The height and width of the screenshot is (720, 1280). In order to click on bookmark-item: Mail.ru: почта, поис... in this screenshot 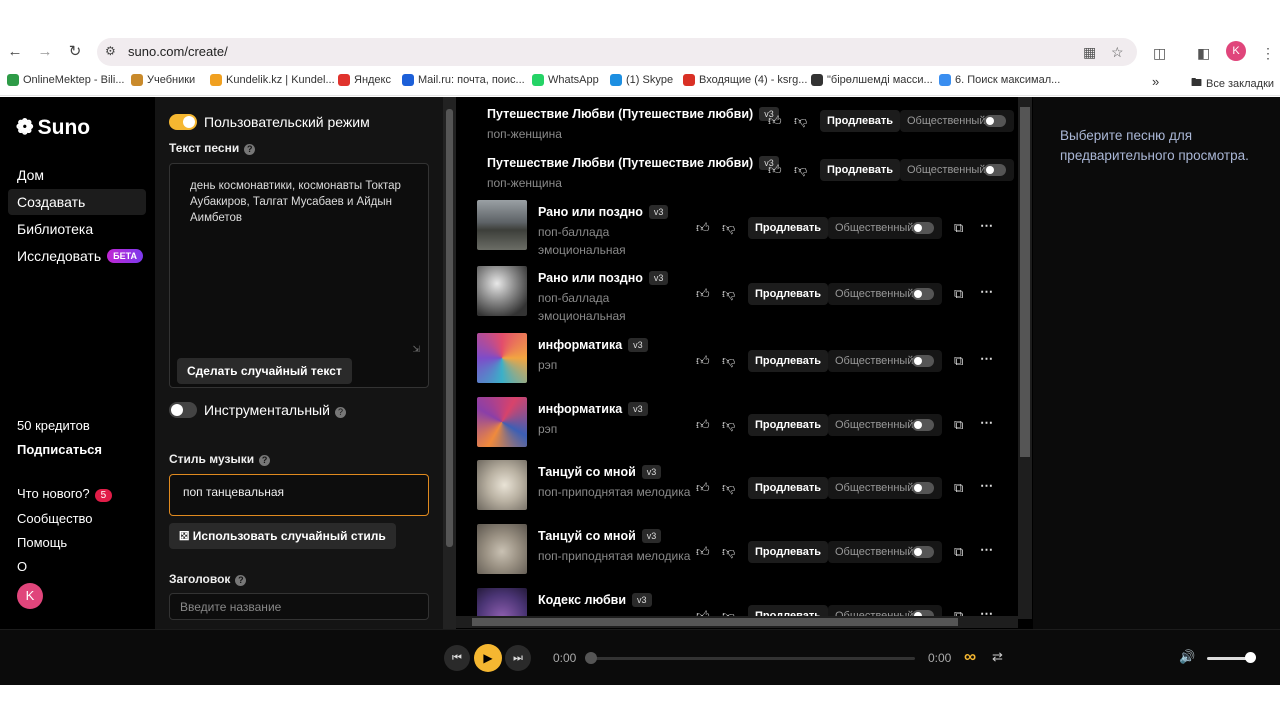, I will do `click(463, 80)`.